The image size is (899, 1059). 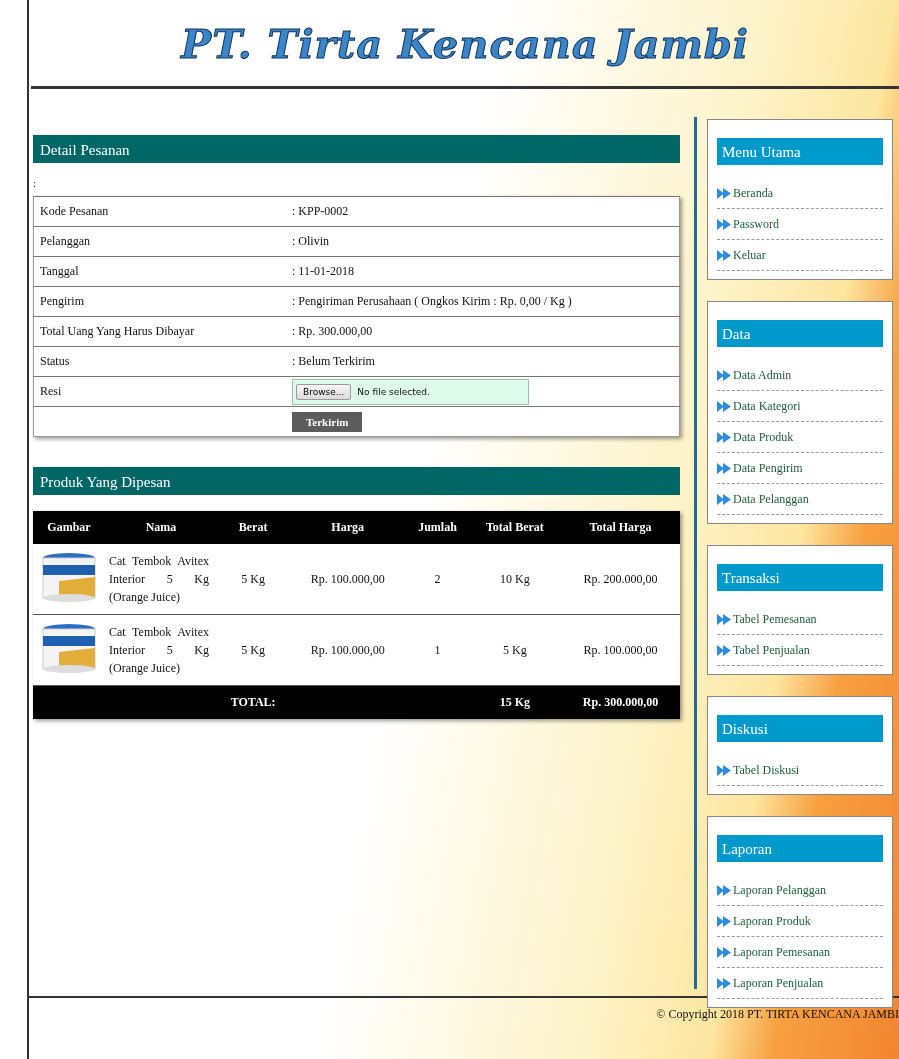 What do you see at coordinates (753, 193) in the screenshot?
I see `menu-link: Beranda` at bounding box center [753, 193].